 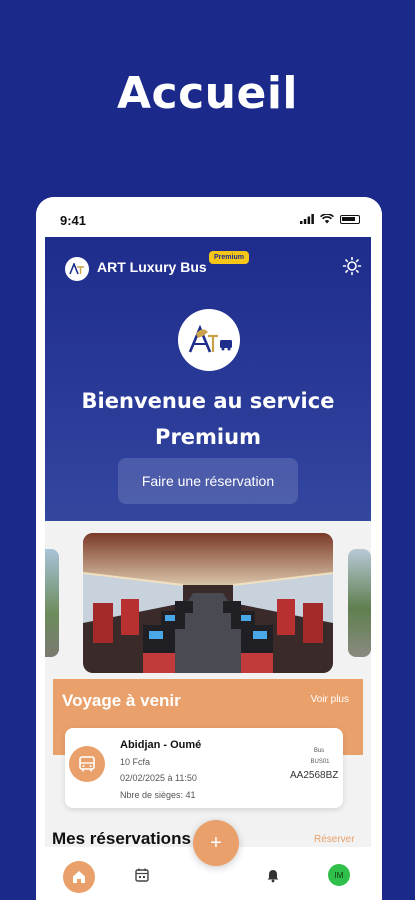 I want to click on home-icon, so click(x=79, y=877).